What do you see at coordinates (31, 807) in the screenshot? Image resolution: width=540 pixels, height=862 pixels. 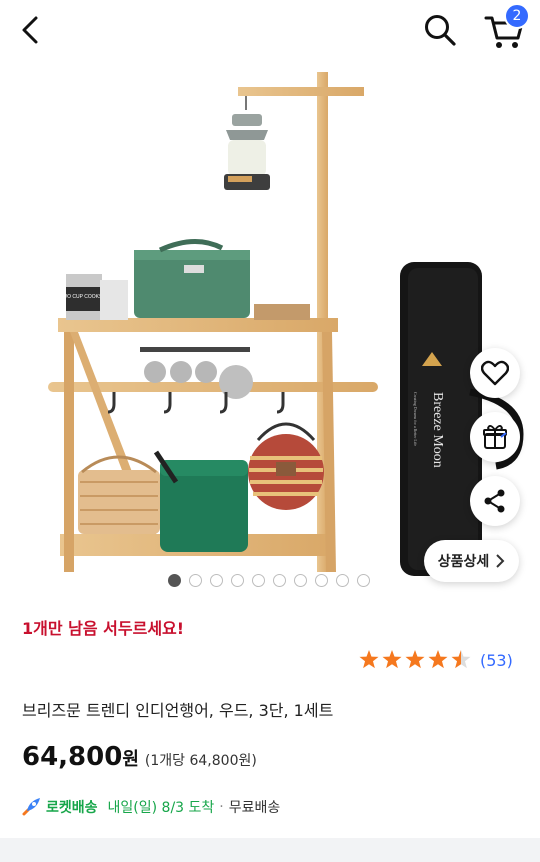 I see `rocket-icon` at bounding box center [31, 807].